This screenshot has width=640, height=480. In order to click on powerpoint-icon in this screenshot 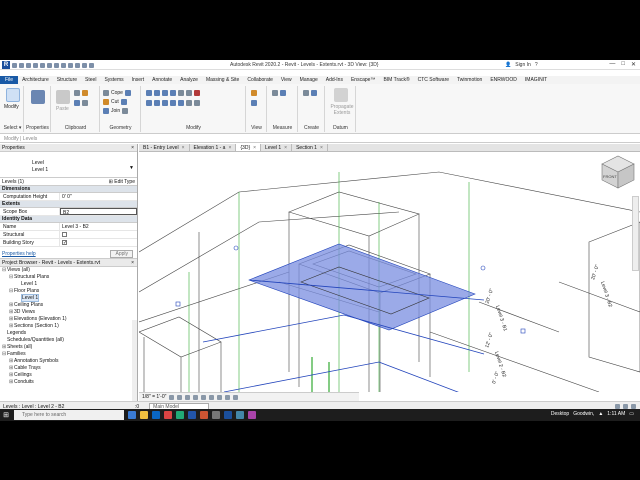, I will do `click(204, 415)`.